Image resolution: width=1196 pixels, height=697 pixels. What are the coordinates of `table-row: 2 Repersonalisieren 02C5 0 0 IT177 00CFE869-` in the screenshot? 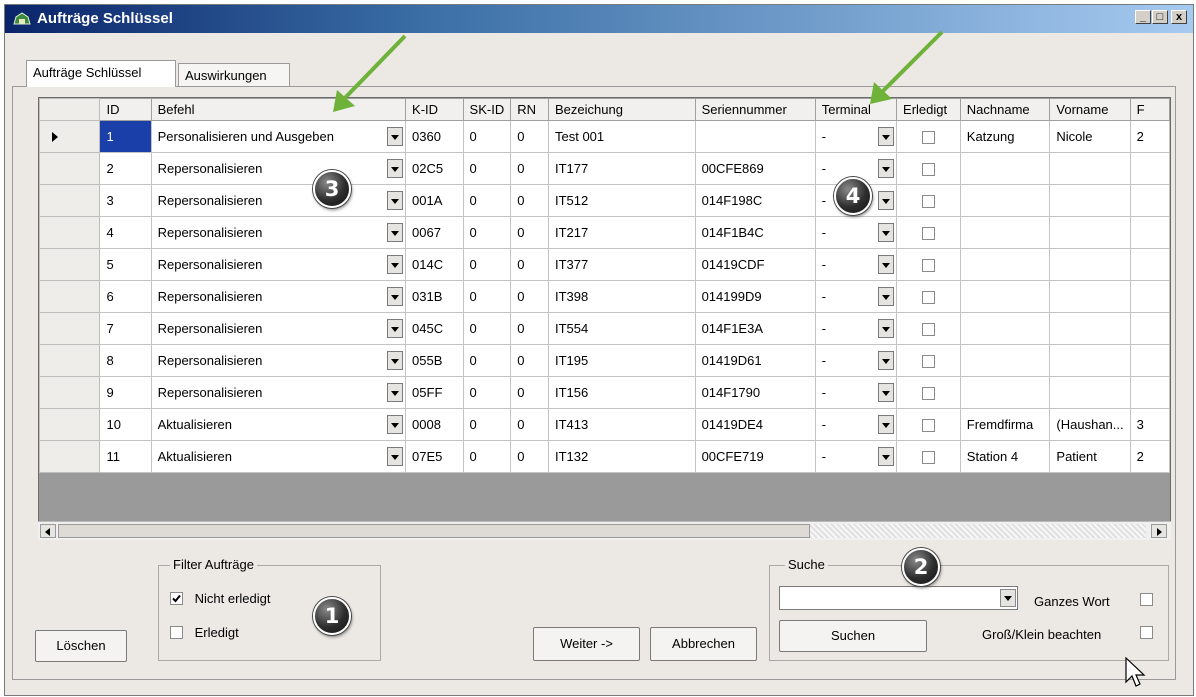 It's located at (604, 168).